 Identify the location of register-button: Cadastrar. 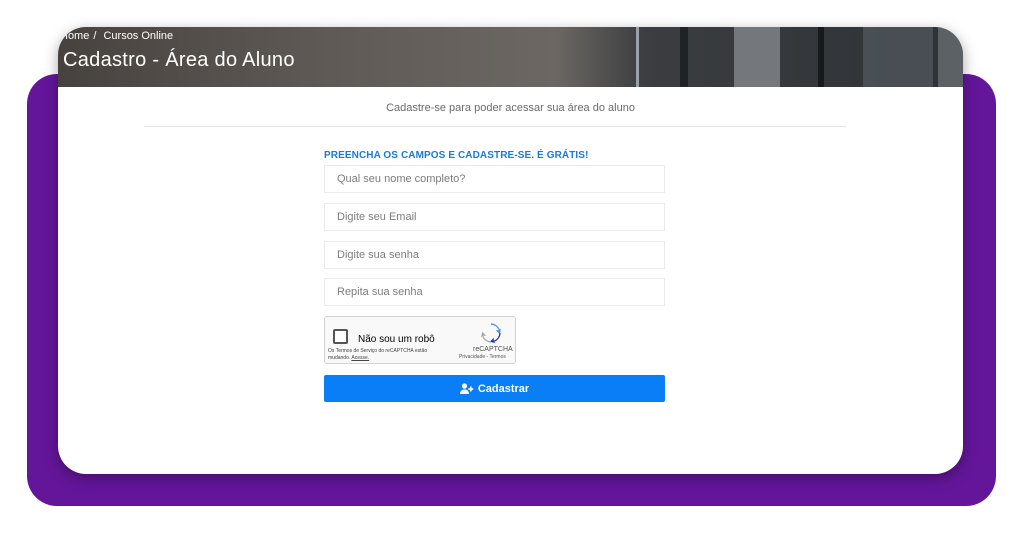
(494, 388).